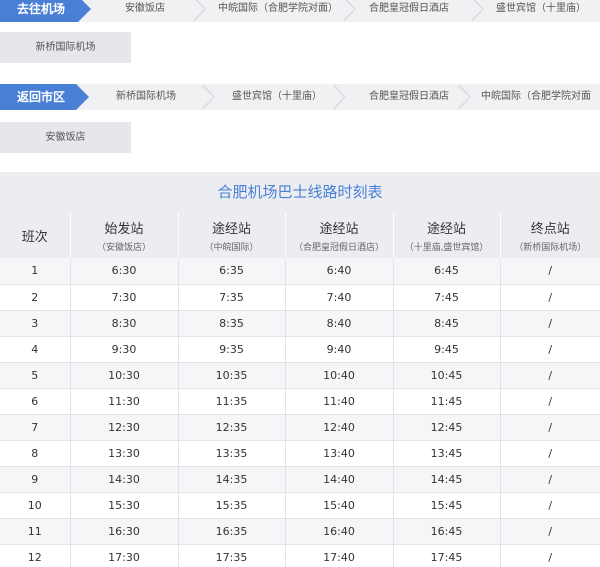  I want to click on route-stop: 中皖国际（合肥学院对面）, so click(278, 11).